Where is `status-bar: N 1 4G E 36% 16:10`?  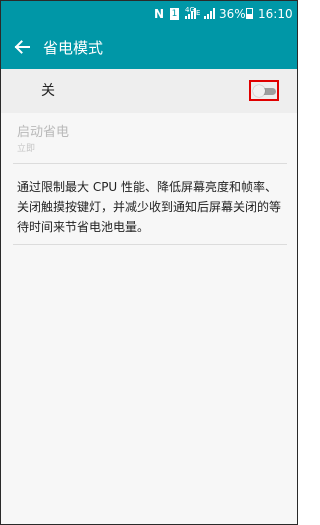
status-bar: N 1 4G E 36% 16:10 is located at coordinates (149, 14).